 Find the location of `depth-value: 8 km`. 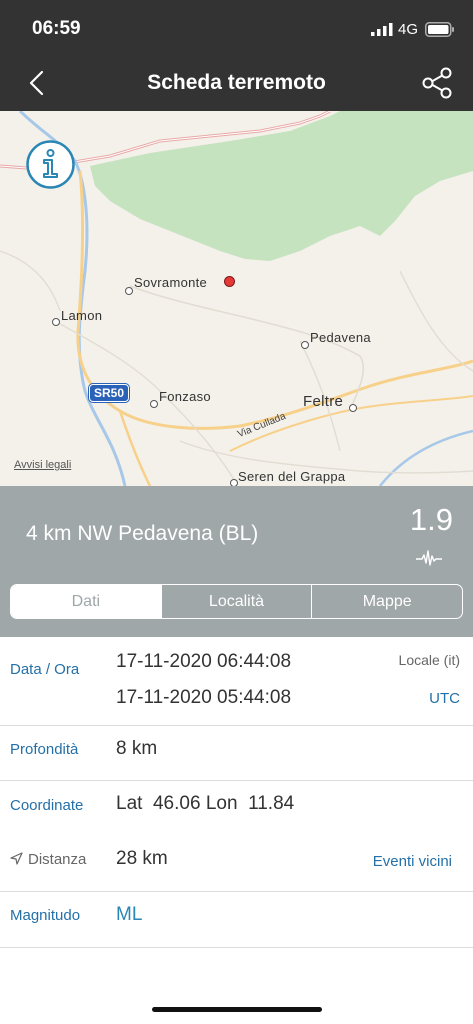

depth-value: 8 km is located at coordinates (137, 748).